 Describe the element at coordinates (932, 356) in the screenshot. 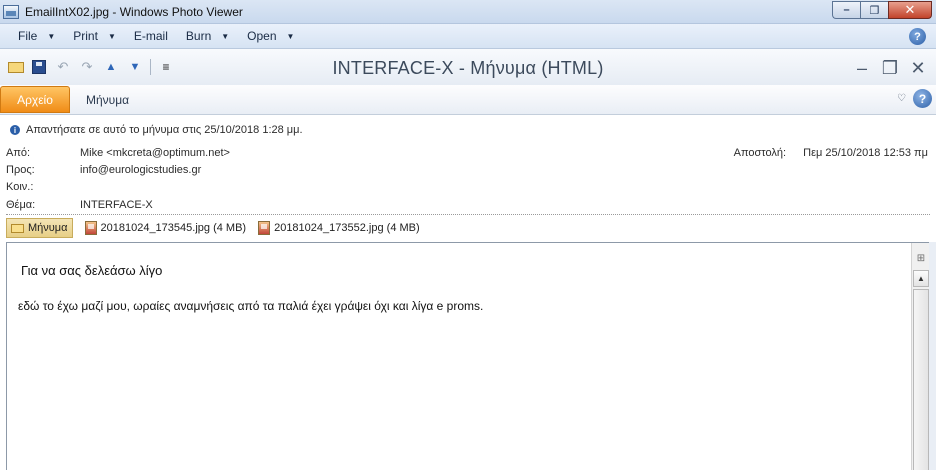

I see `window-edge` at that location.